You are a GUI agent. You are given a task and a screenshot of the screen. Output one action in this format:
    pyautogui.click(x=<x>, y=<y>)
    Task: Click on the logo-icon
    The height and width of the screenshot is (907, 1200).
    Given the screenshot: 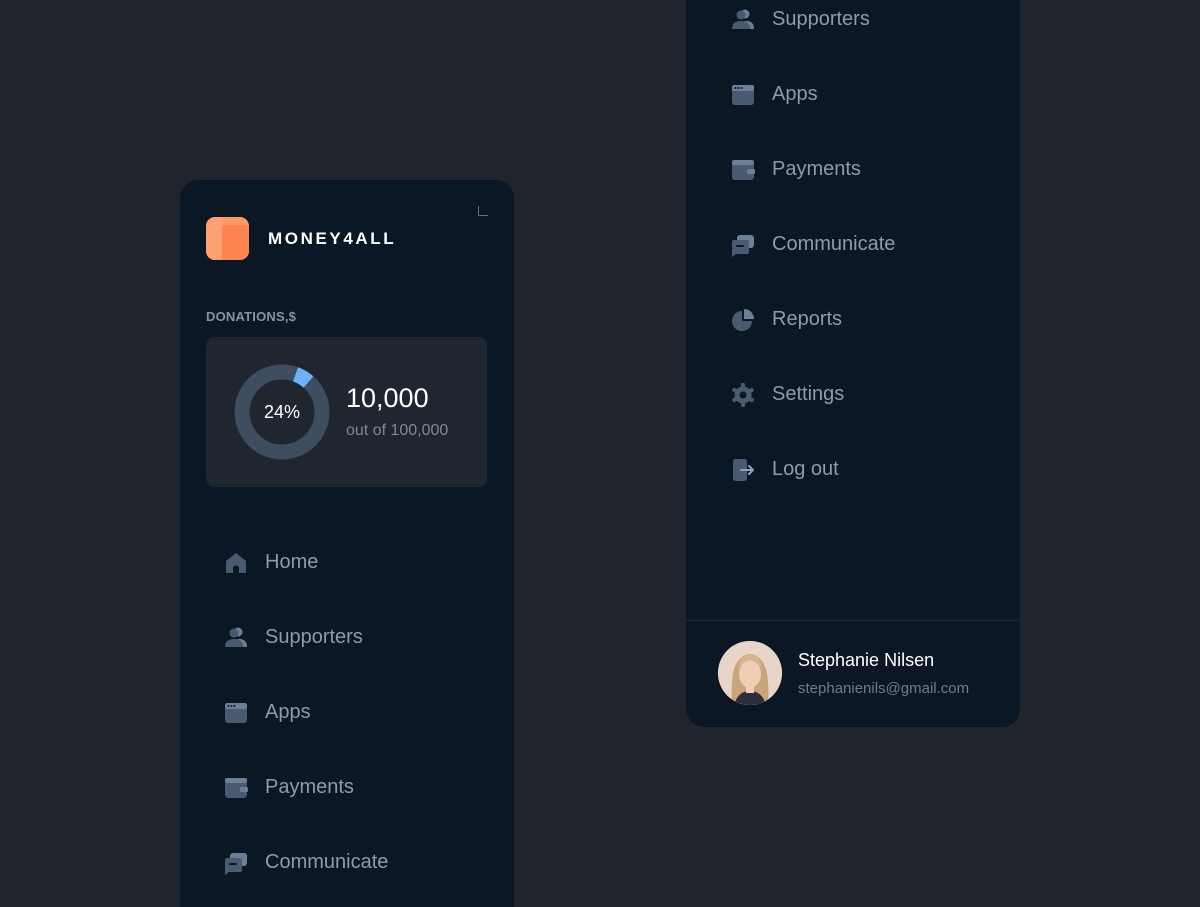 What is the action you would take?
    pyautogui.click(x=227, y=238)
    